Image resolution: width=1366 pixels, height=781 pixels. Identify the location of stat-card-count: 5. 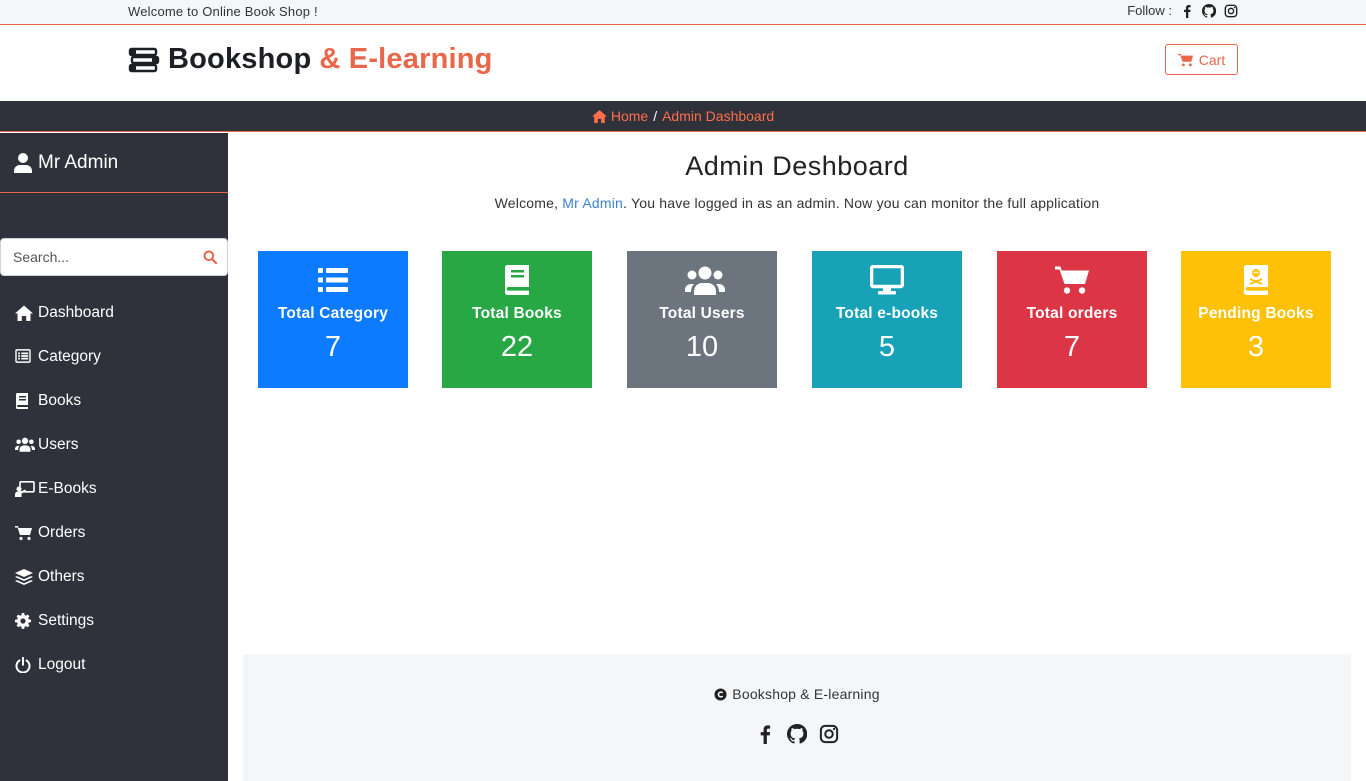
(887, 347).